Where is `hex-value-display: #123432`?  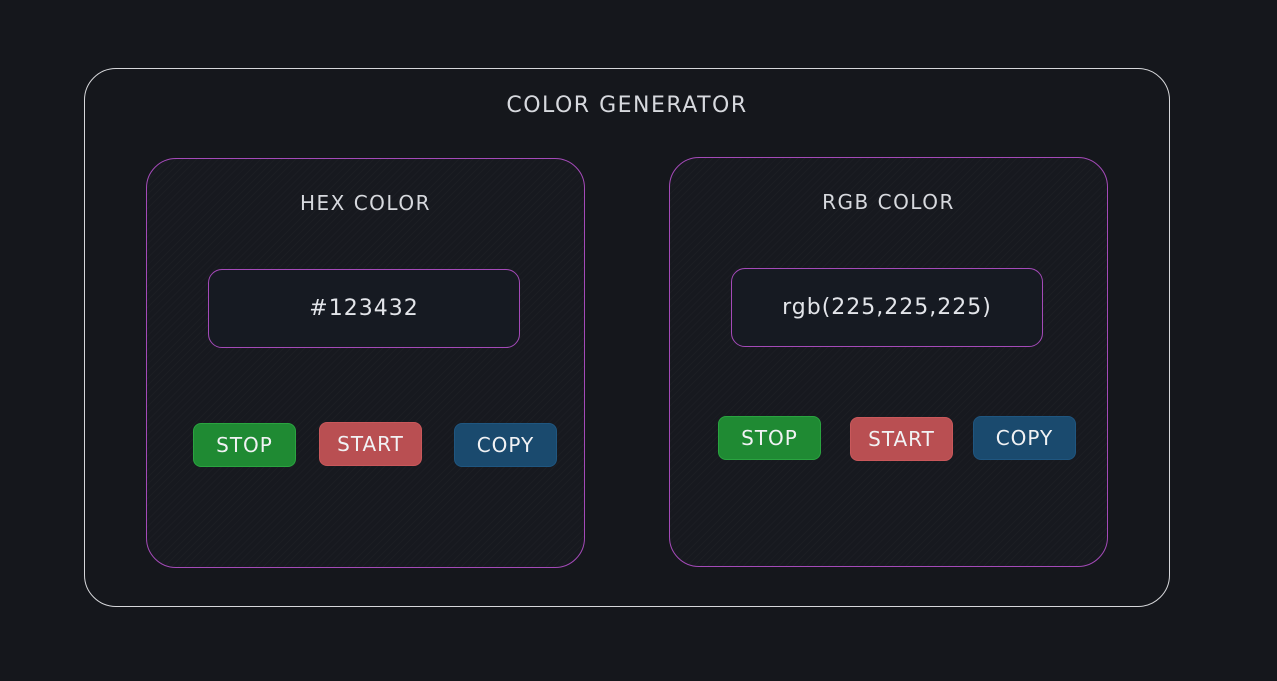
hex-value-display: #123432 is located at coordinates (364, 308).